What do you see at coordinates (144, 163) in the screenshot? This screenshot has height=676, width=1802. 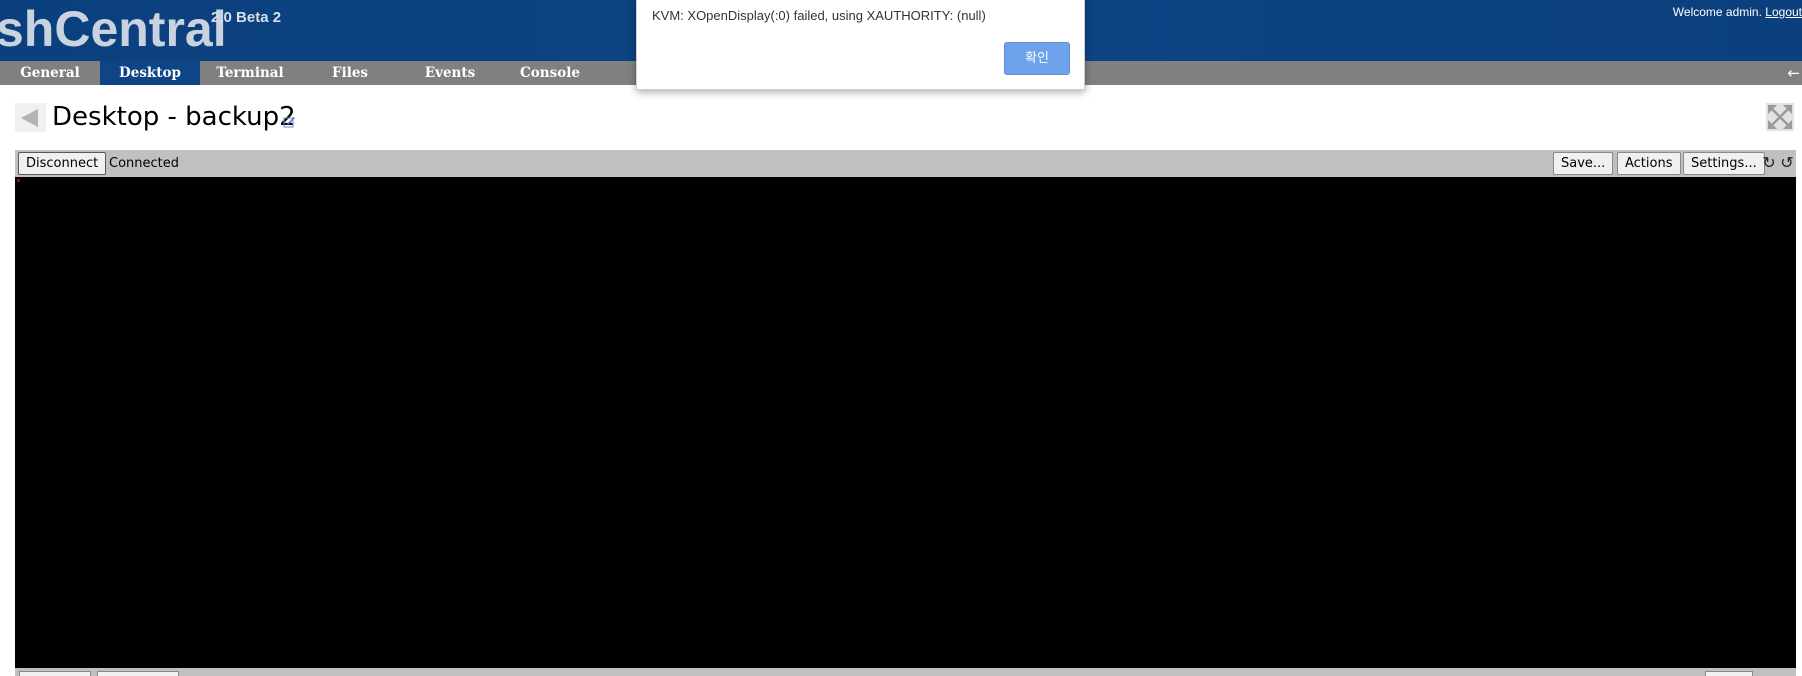 I see `connection-status: Connected` at bounding box center [144, 163].